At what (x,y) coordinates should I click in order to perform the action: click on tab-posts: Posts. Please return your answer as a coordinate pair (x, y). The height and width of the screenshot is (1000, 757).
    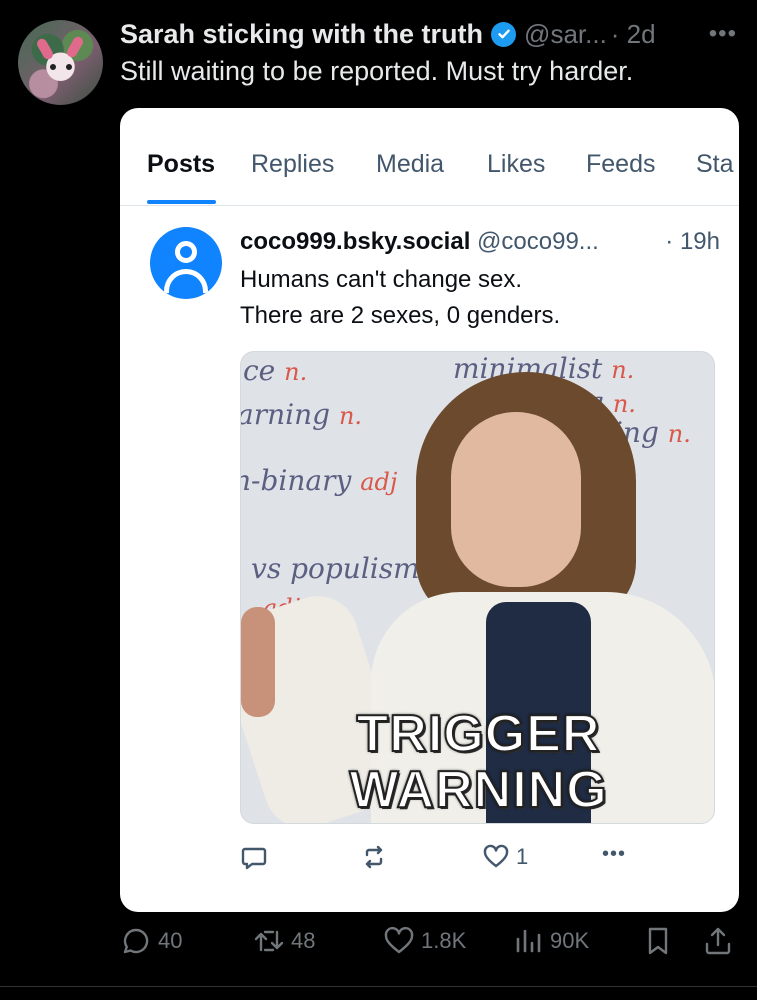
    Looking at the image, I should click on (181, 164).